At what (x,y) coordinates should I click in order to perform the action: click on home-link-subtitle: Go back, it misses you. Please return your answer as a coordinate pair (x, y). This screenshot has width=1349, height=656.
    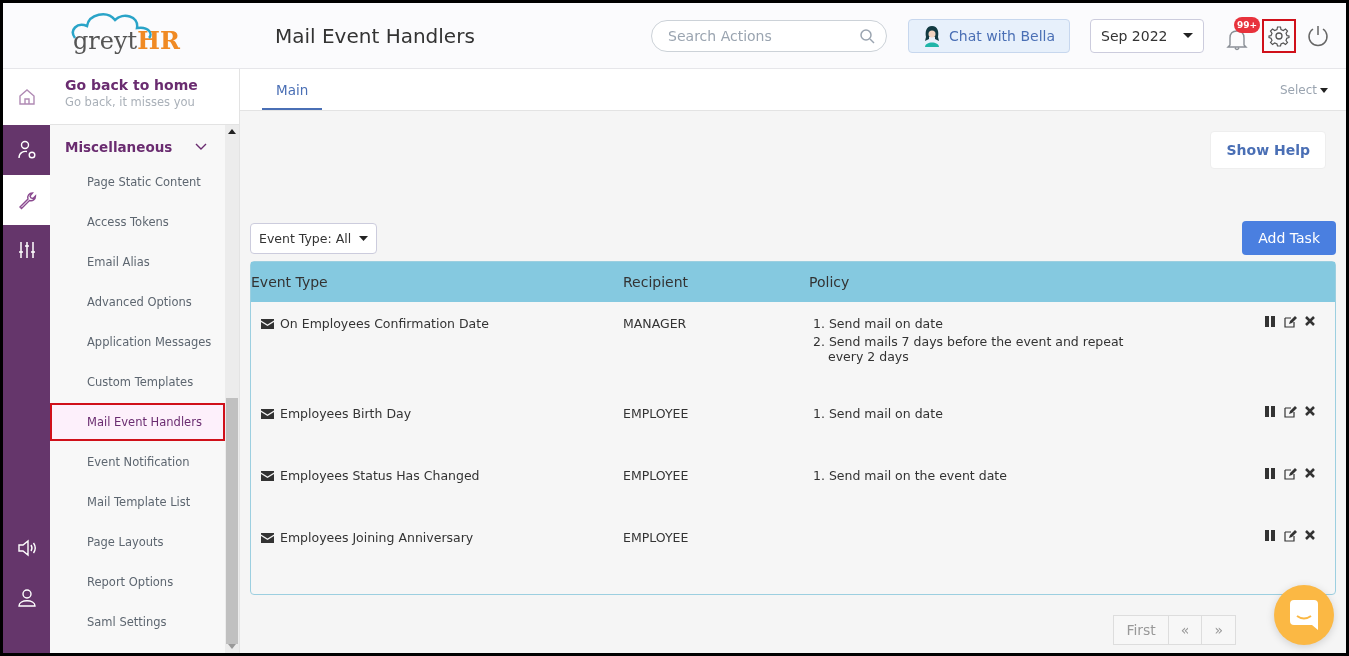
    Looking at the image, I should click on (130, 102).